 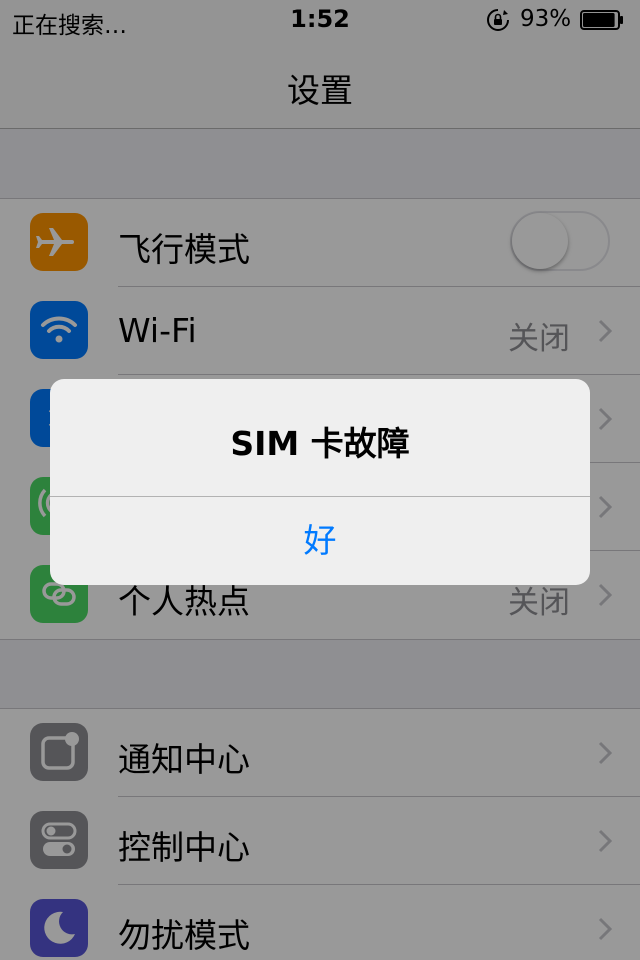 What do you see at coordinates (320, 541) in the screenshot?
I see `alert-ok-button: 好` at bounding box center [320, 541].